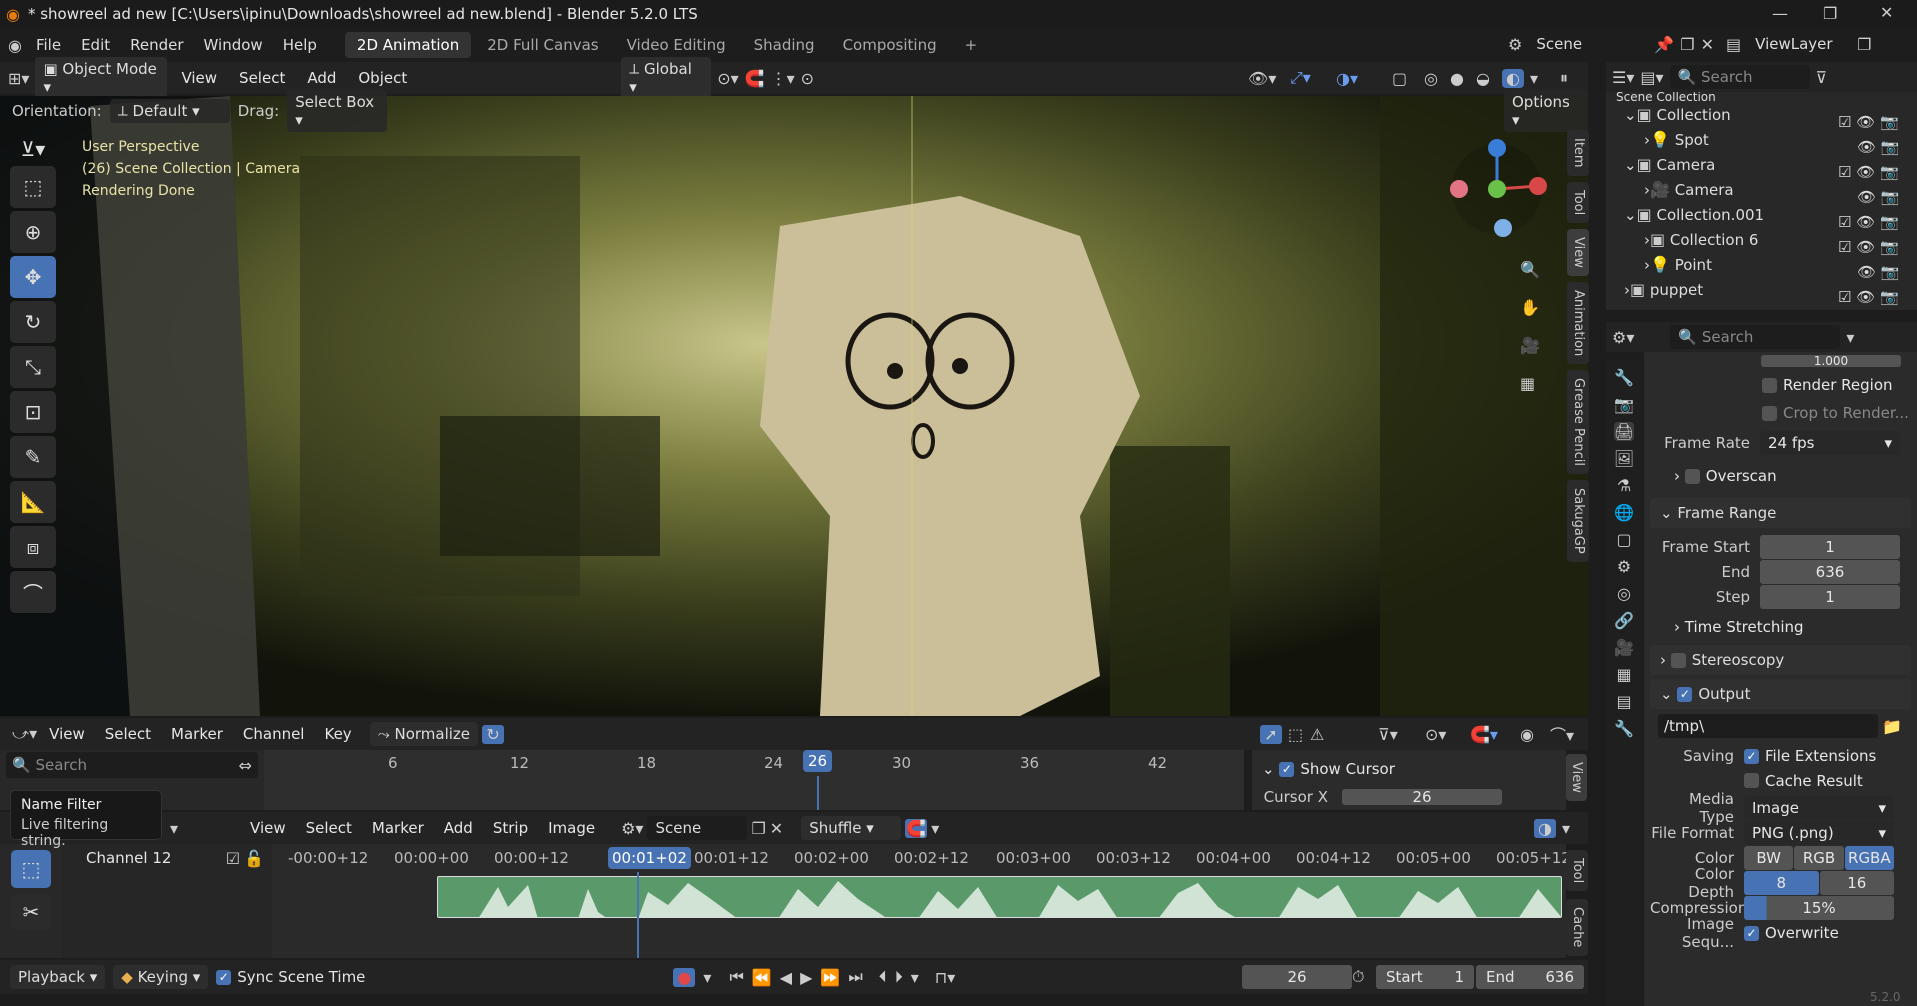 This screenshot has width=1917, height=1006. What do you see at coordinates (33, 232) in the screenshot?
I see `cursor-tool-icon: ⊕` at bounding box center [33, 232].